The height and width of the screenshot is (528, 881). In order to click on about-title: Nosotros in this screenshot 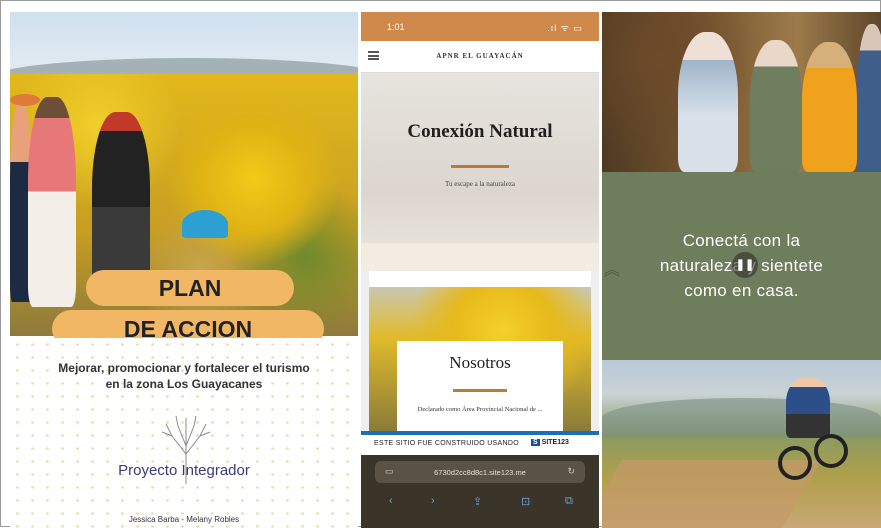, I will do `click(480, 362)`.